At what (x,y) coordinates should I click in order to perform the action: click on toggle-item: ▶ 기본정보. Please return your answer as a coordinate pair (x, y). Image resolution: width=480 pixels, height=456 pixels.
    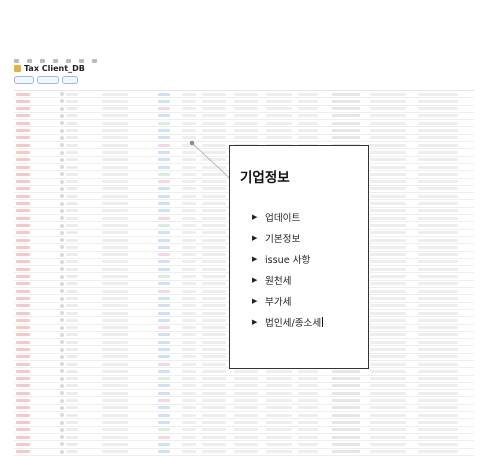
    Looking at the image, I should click on (287, 237).